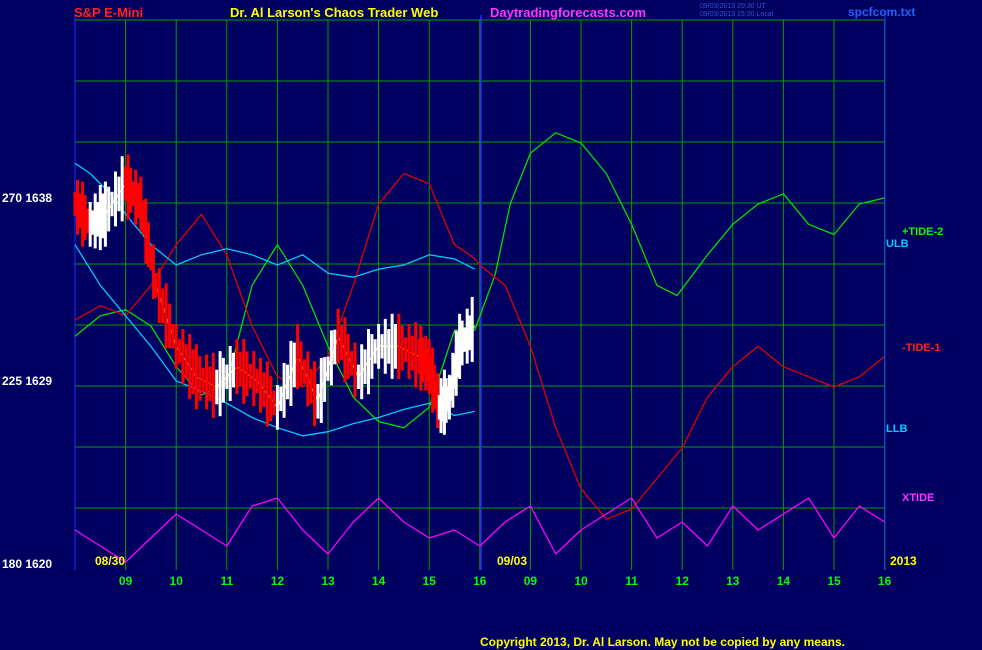 This screenshot has height=650, width=982. What do you see at coordinates (334, 12) in the screenshot?
I see `author-title: Dr. Al Larson's Chaos Trader Web` at bounding box center [334, 12].